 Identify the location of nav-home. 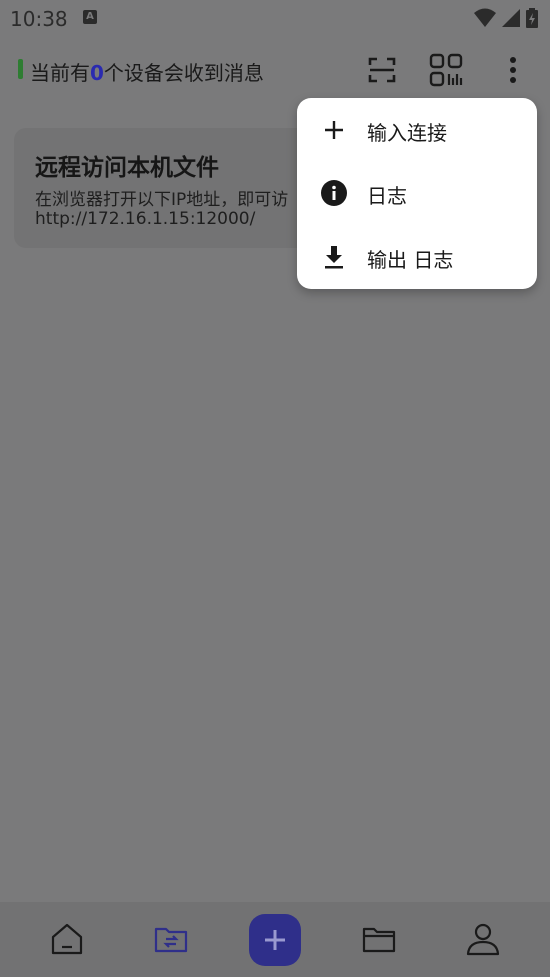
(67, 939).